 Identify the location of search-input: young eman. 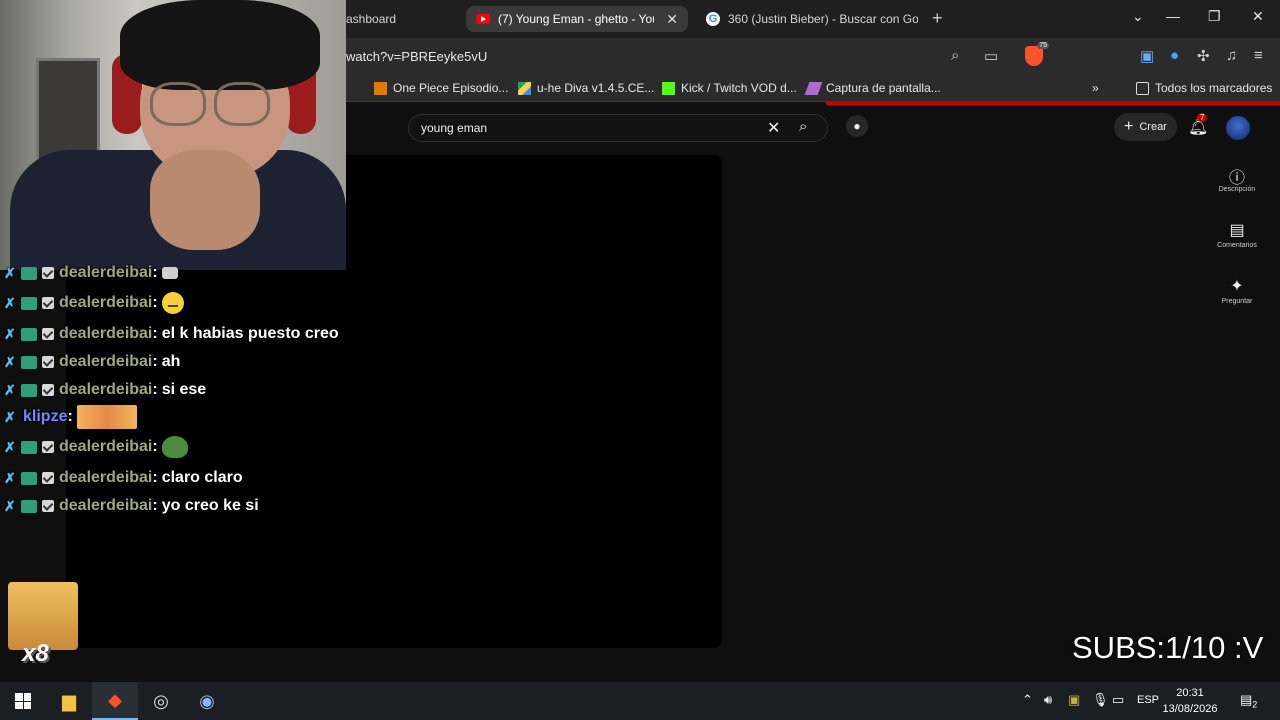
(454, 128).